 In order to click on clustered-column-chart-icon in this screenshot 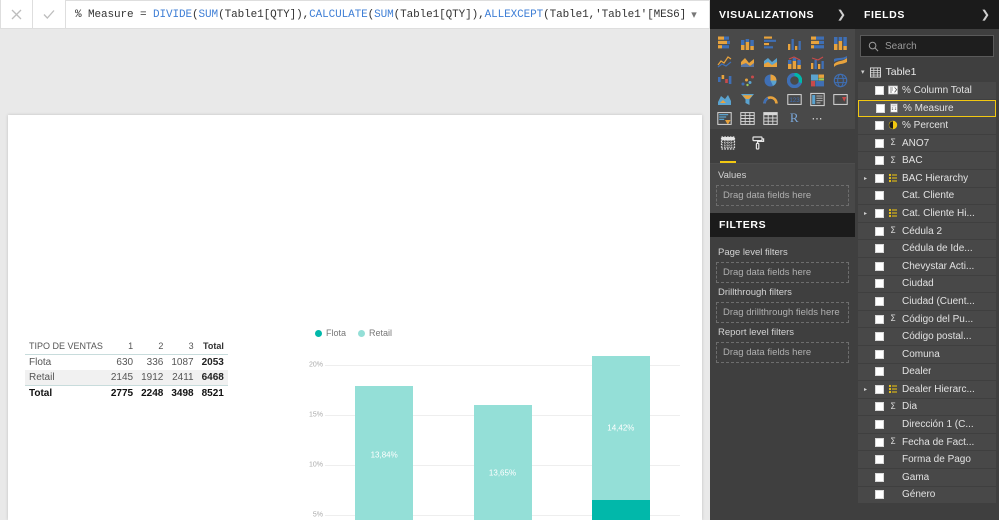, I will do `click(794, 42)`.